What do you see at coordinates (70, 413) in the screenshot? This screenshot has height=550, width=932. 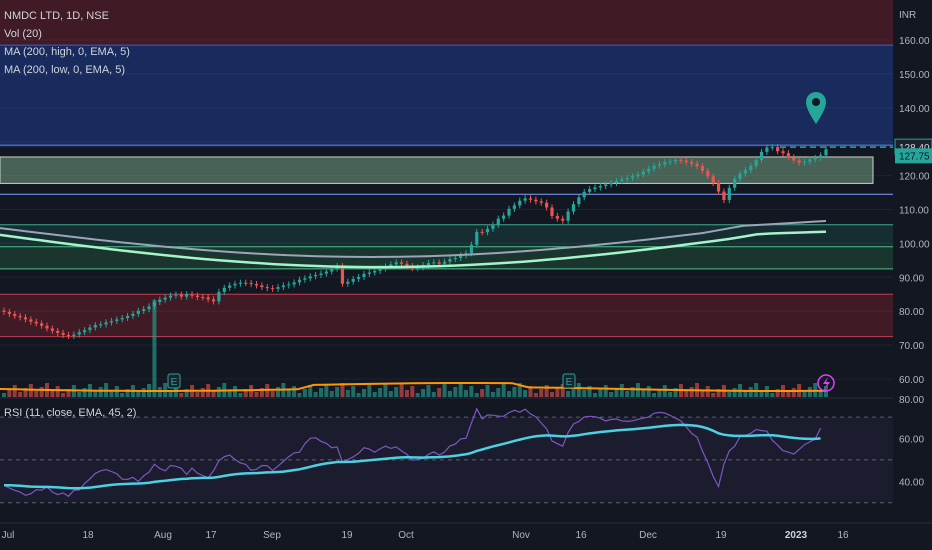 I see `rsi-legend: RSI (11, close, EMA, 45, 2)` at bounding box center [70, 413].